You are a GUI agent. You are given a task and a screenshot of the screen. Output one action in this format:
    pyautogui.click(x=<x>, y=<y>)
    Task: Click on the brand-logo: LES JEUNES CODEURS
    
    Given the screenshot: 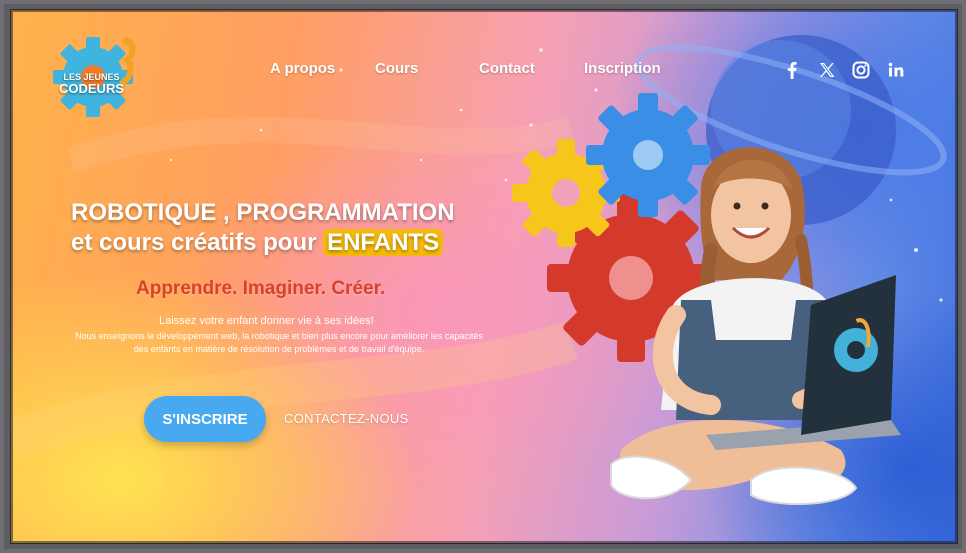 What is the action you would take?
    pyautogui.click(x=98, y=75)
    